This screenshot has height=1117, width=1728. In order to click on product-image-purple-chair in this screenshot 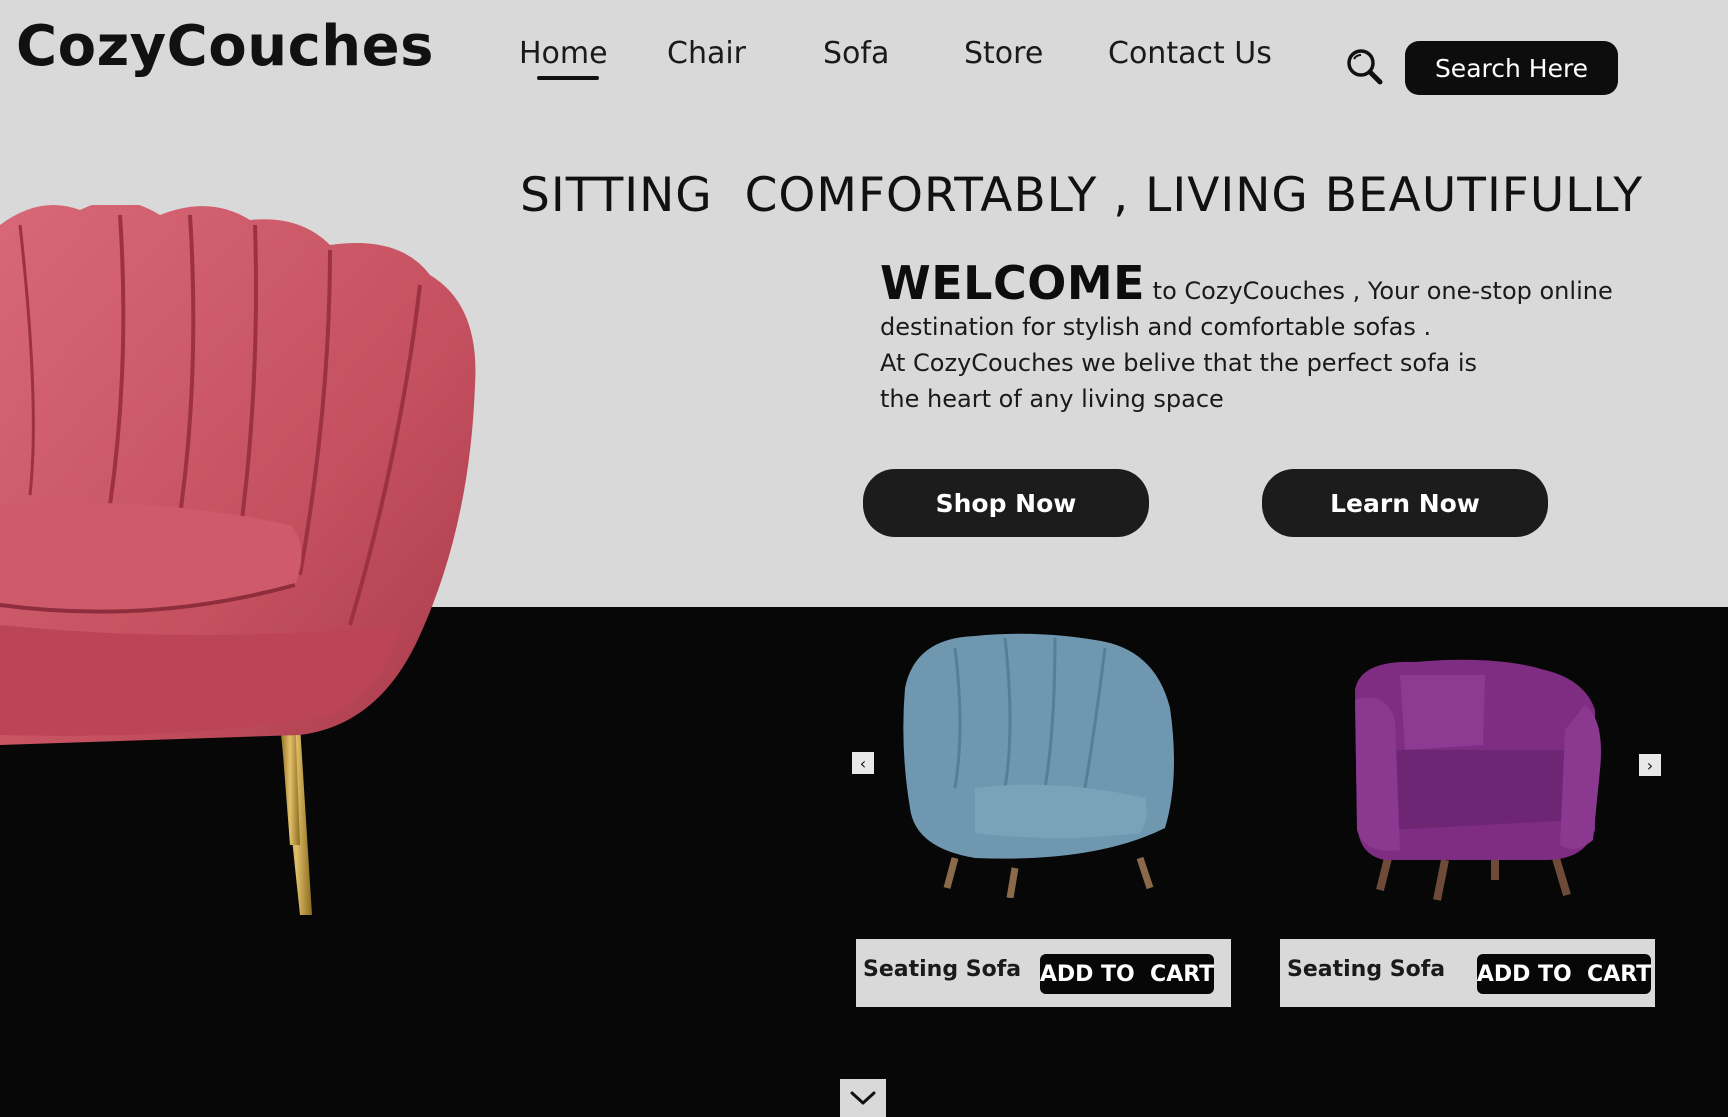, I will do `click(1478, 780)`.